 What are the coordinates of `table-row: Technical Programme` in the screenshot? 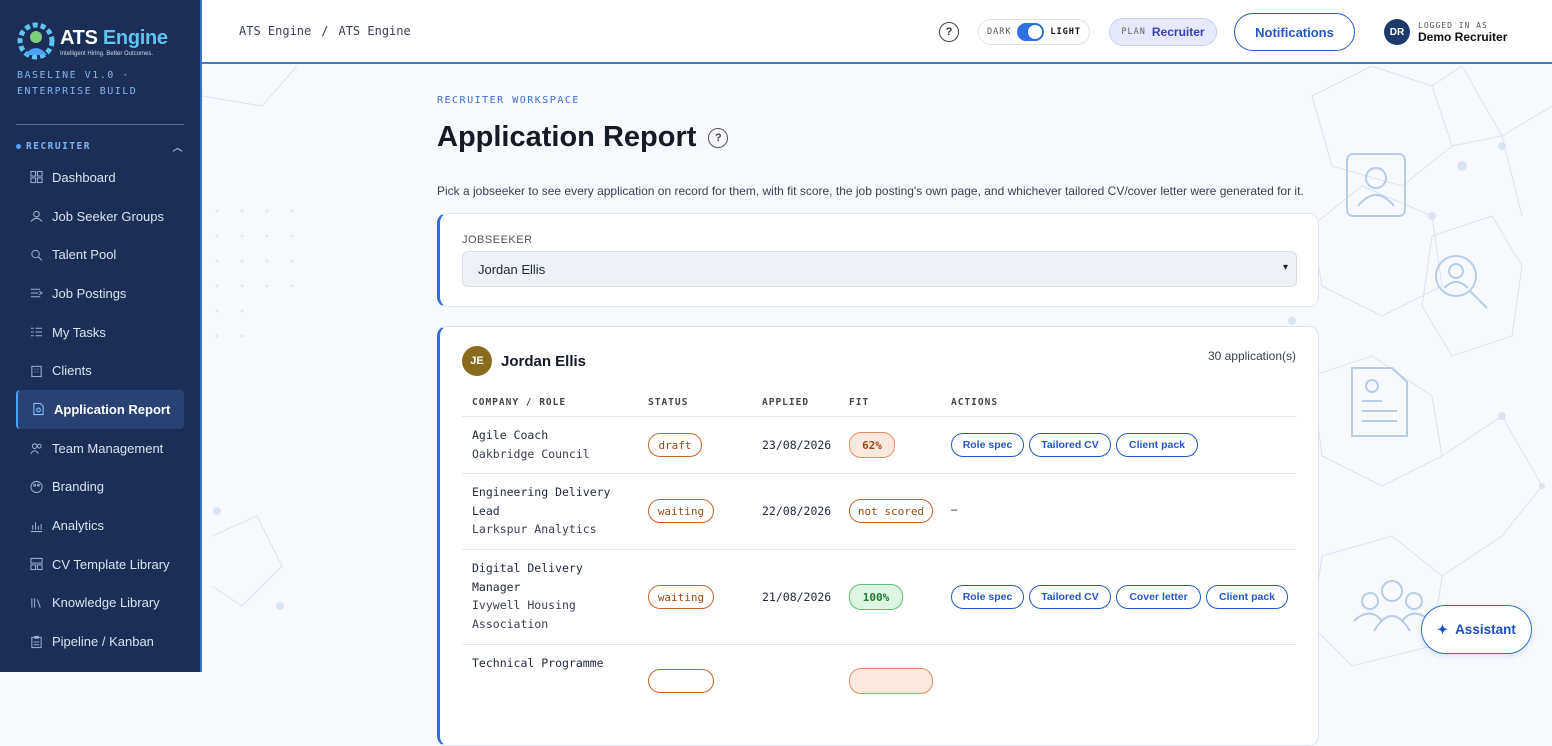 It's located at (879, 675).